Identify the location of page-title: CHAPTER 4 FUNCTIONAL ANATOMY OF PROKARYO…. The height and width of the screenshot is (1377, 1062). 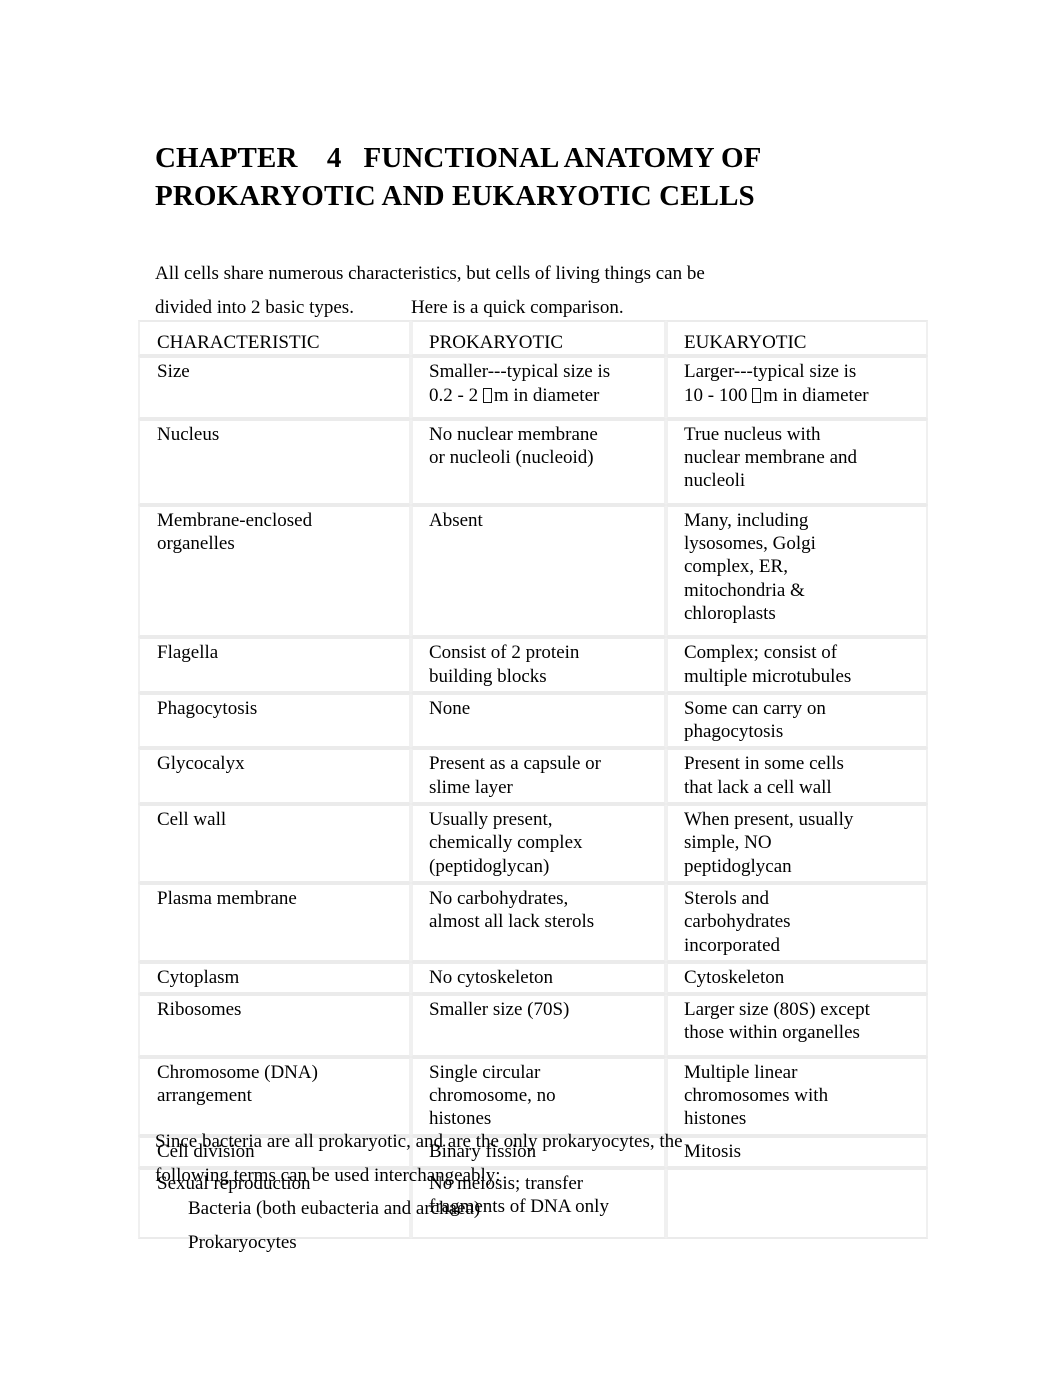
(550, 177).